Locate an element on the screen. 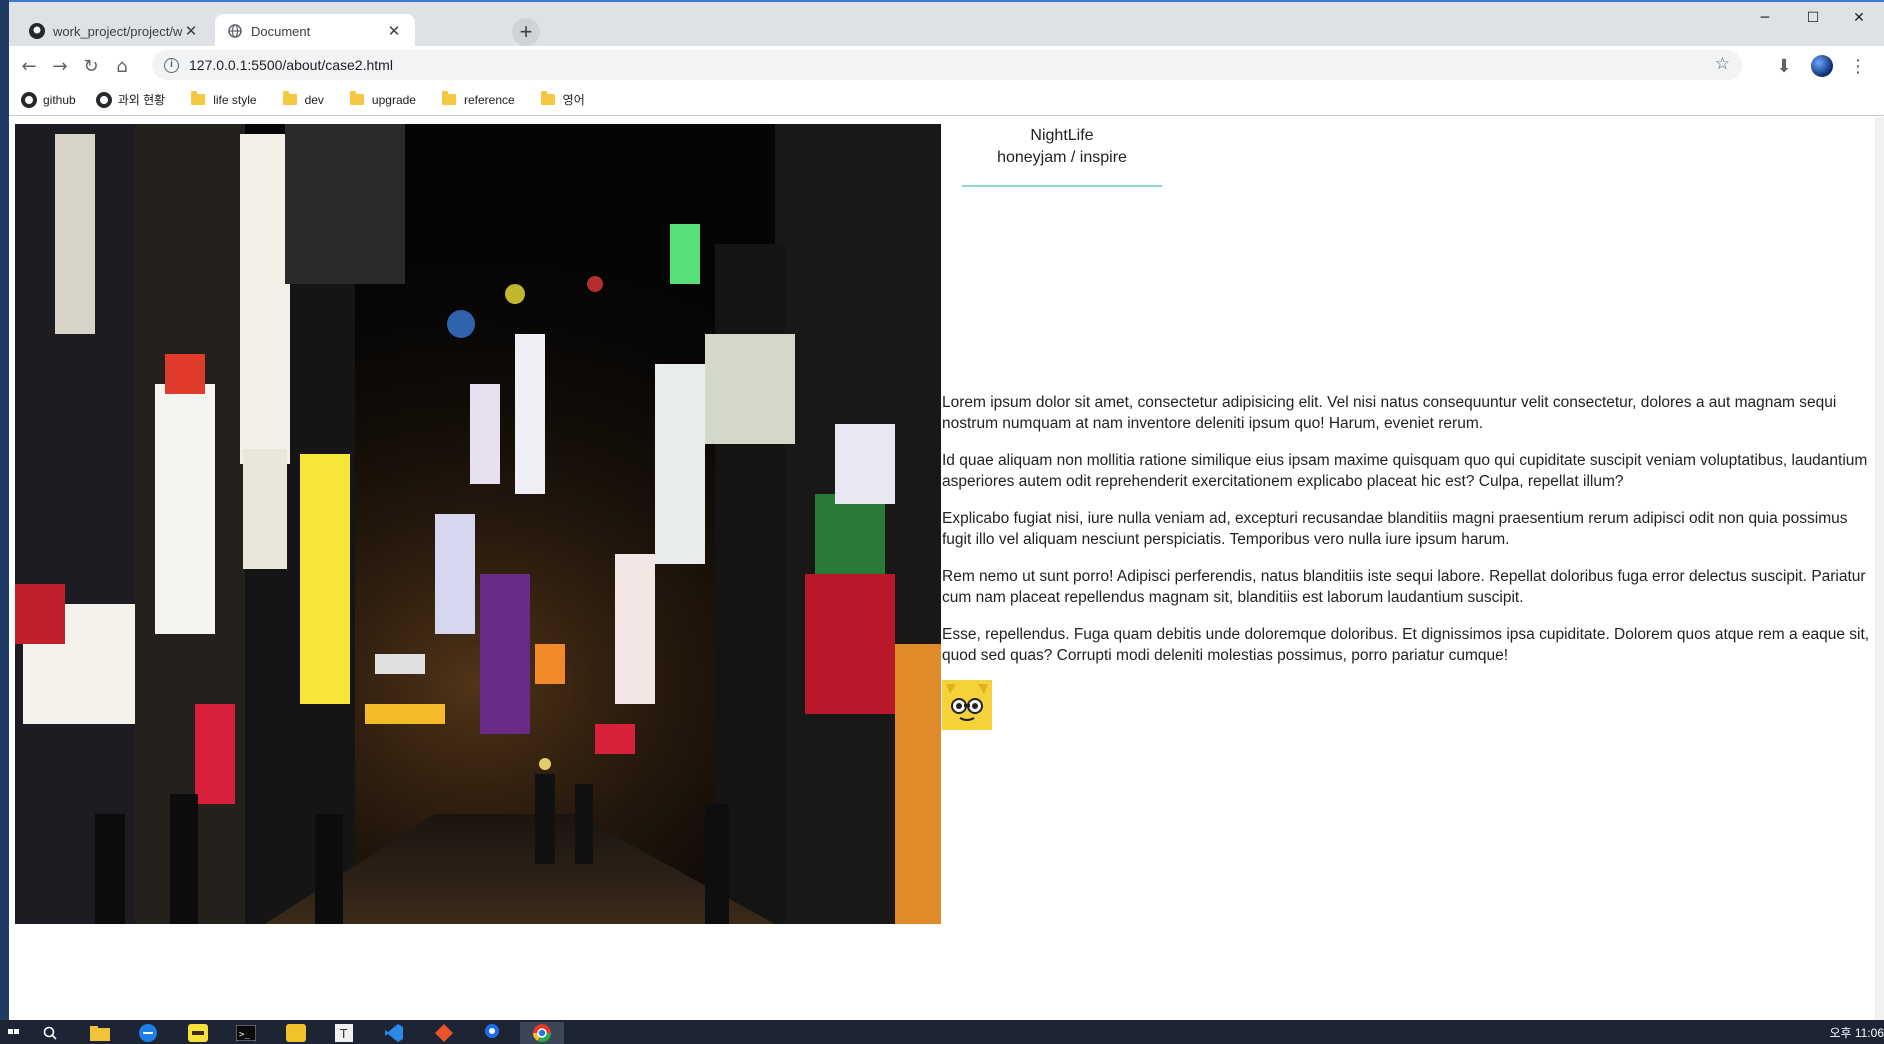 Image resolution: width=1884 pixels, height=1044 pixels. bookmark-tutoring-status: 과외 현황 is located at coordinates (130, 99).